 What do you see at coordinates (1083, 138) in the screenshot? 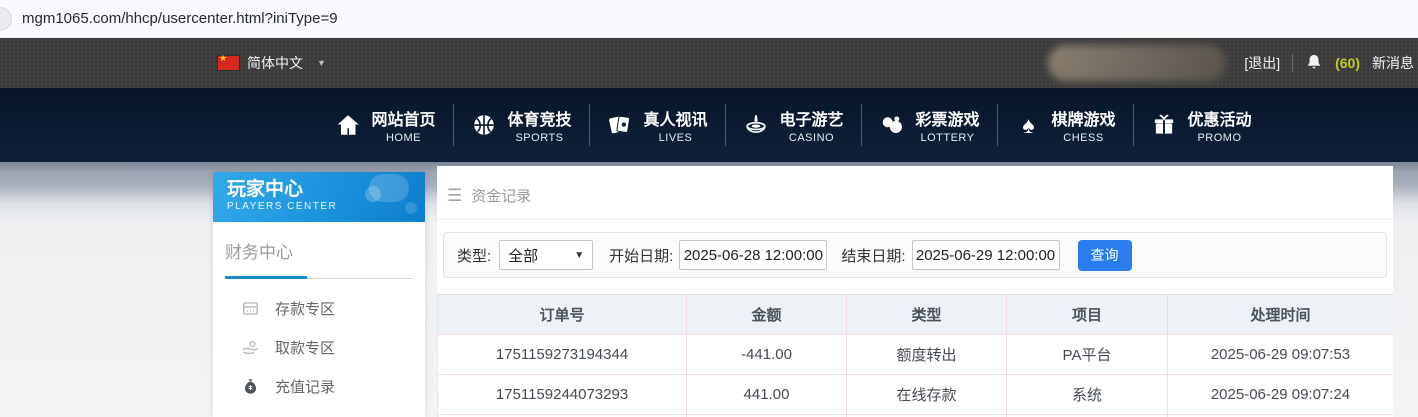
I see `nav-label-en: CHESS` at bounding box center [1083, 138].